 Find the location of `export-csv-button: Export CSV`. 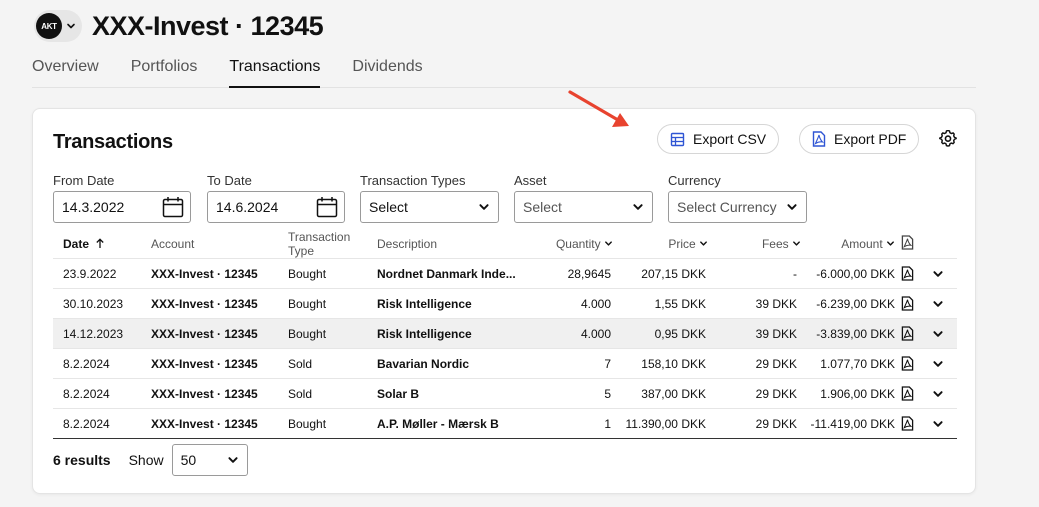

export-csv-button: Export CSV is located at coordinates (718, 139).